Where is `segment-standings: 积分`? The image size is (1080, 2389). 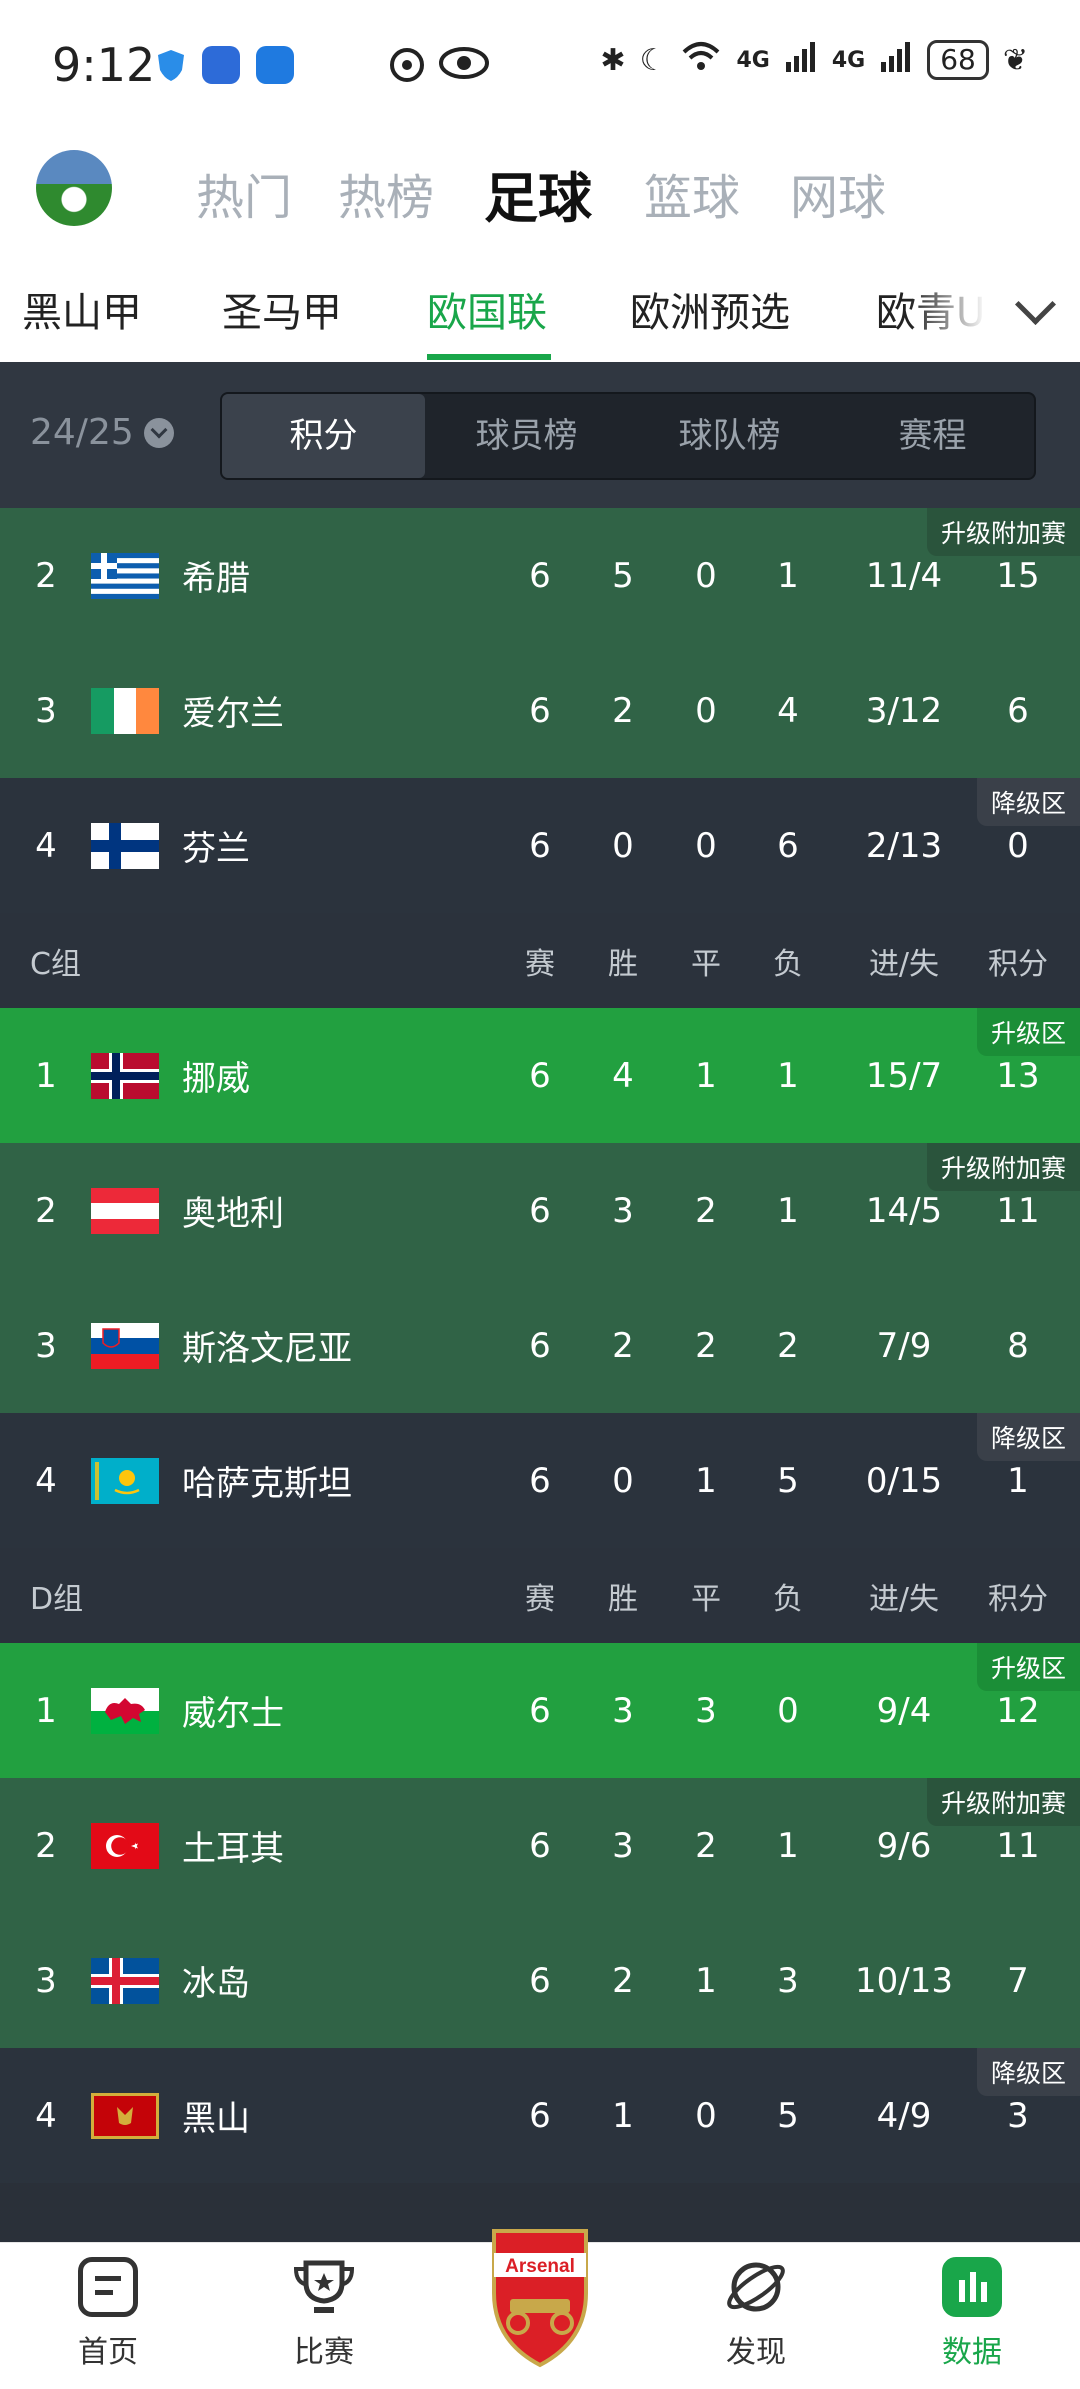
segment-standings: 积分 is located at coordinates (323, 436).